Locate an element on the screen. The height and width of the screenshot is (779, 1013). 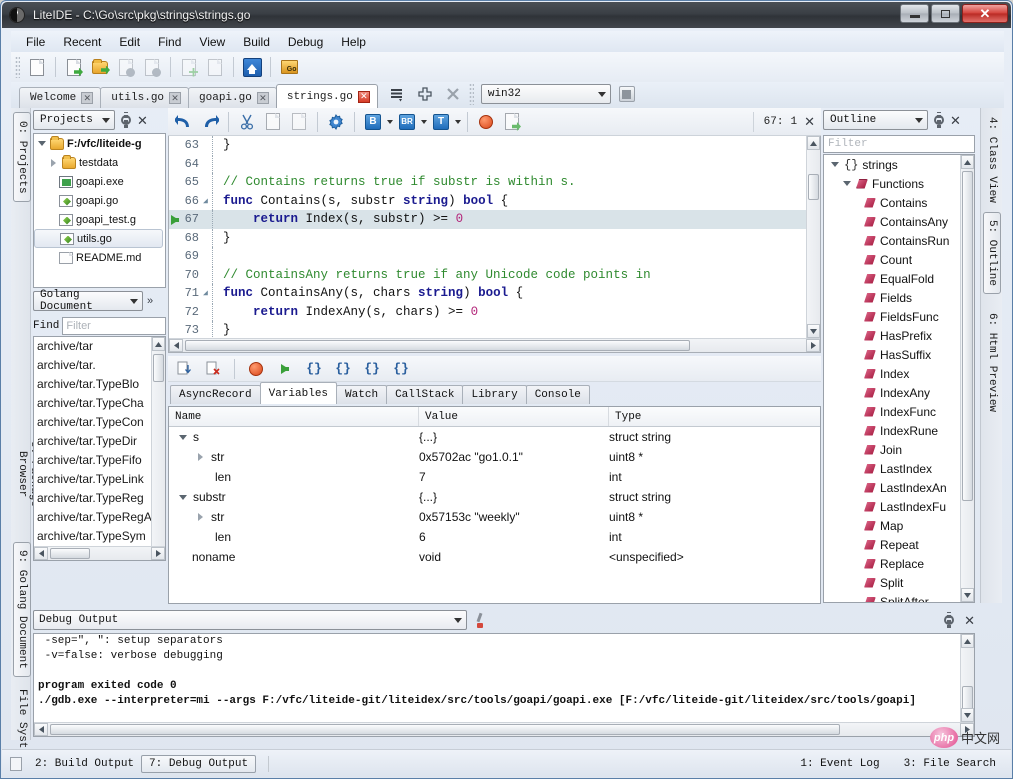
outline-item: SplitAfter is located at coordinates (892, 597).